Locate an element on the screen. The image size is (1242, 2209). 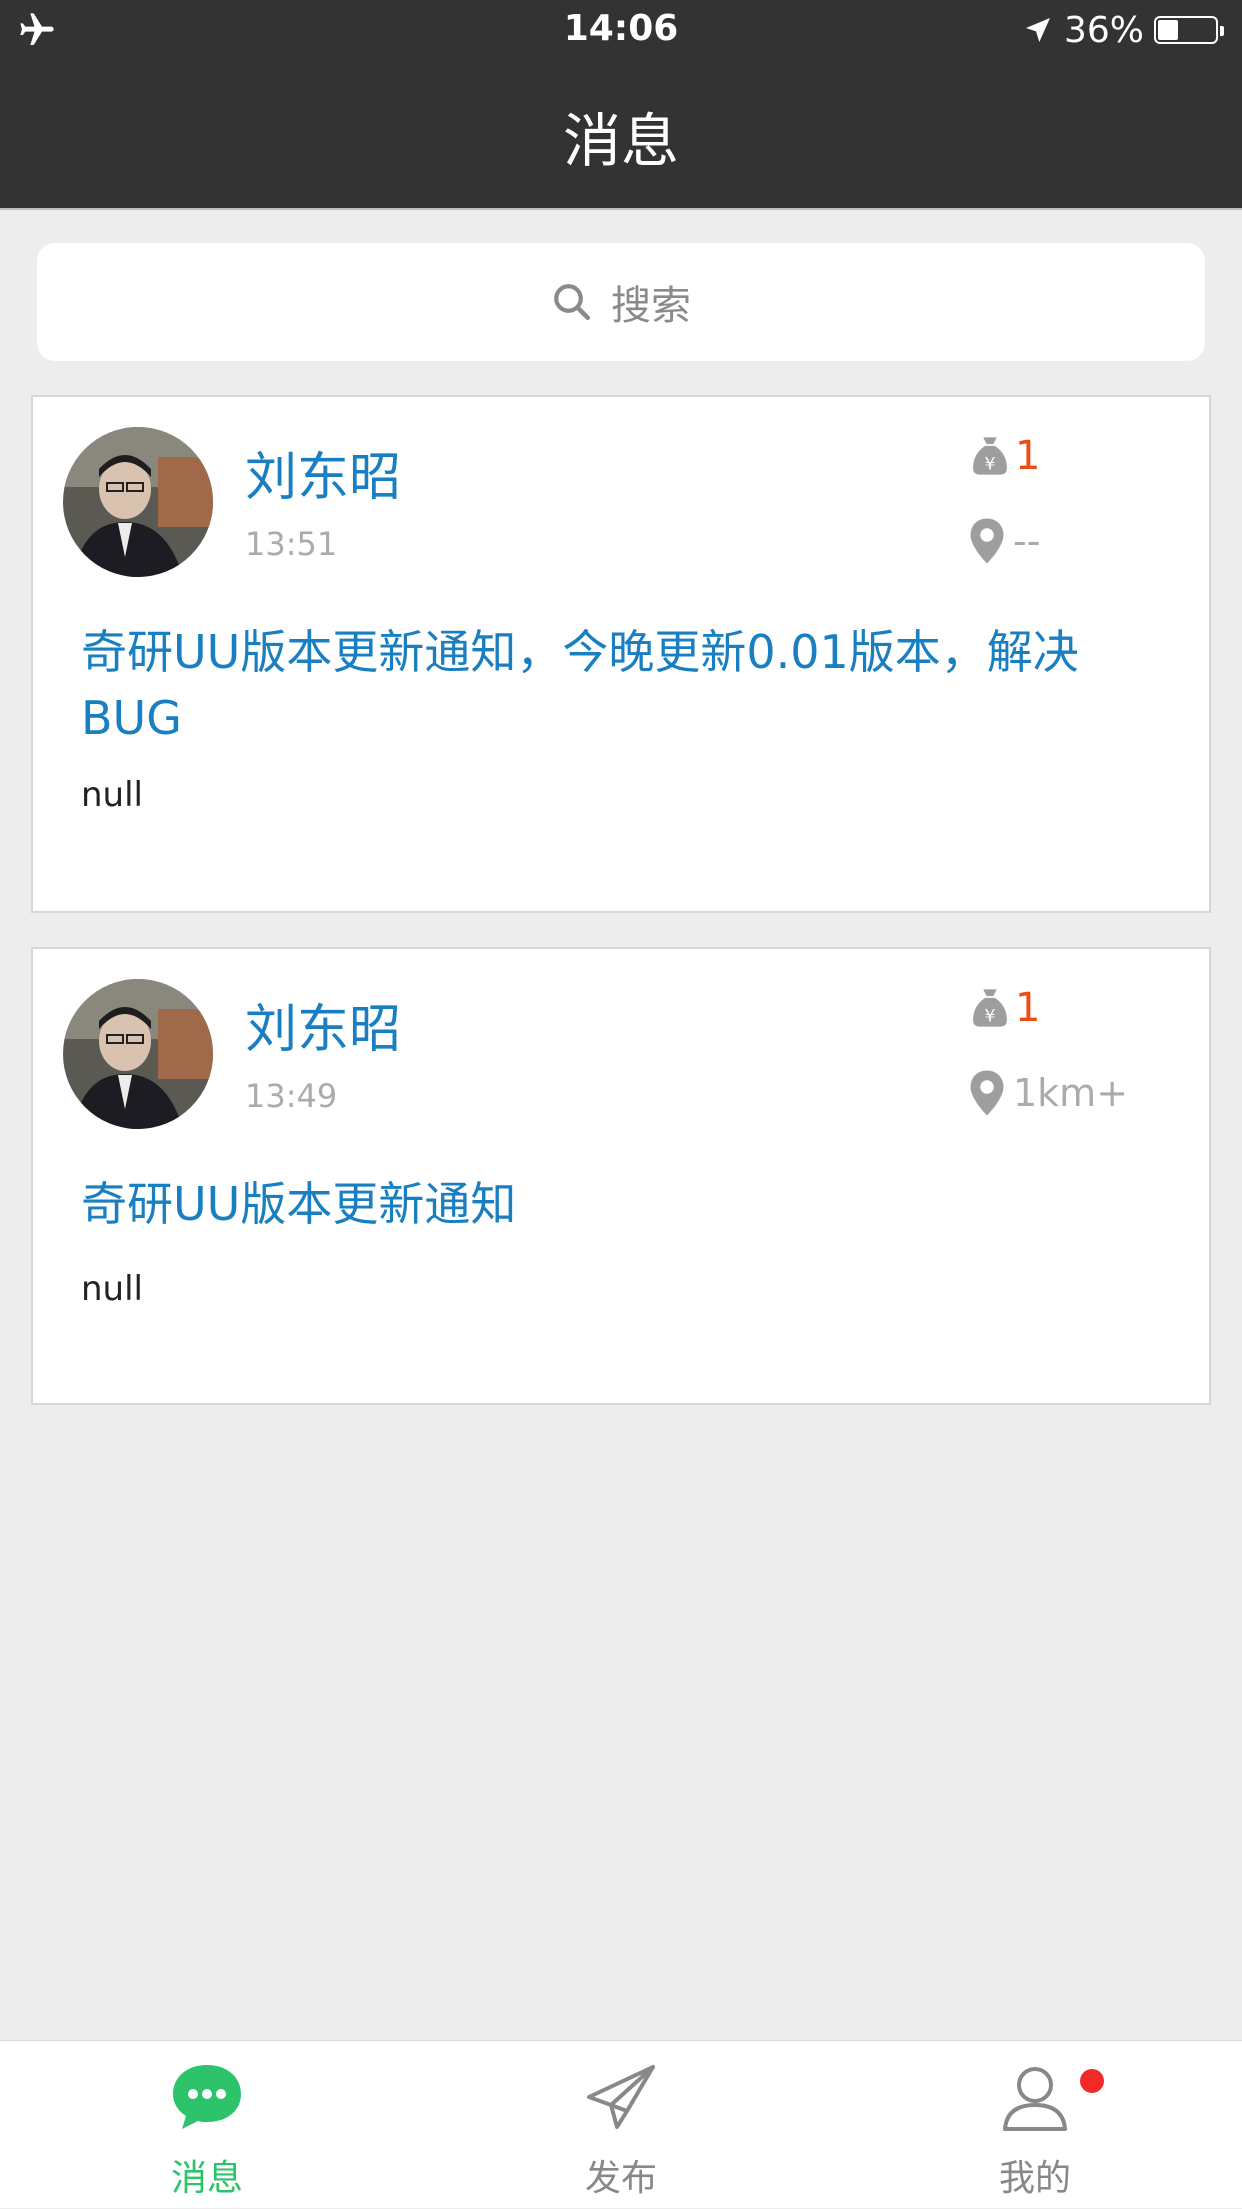
tab-bar: 消息 发布 我的 is located at coordinates (621, 2124).